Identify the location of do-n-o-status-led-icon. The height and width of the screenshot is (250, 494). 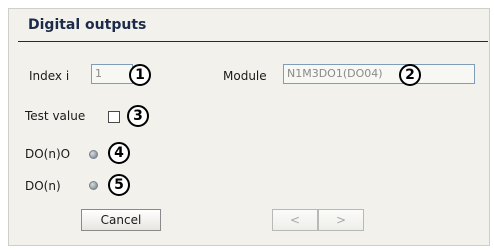
(93, 154).